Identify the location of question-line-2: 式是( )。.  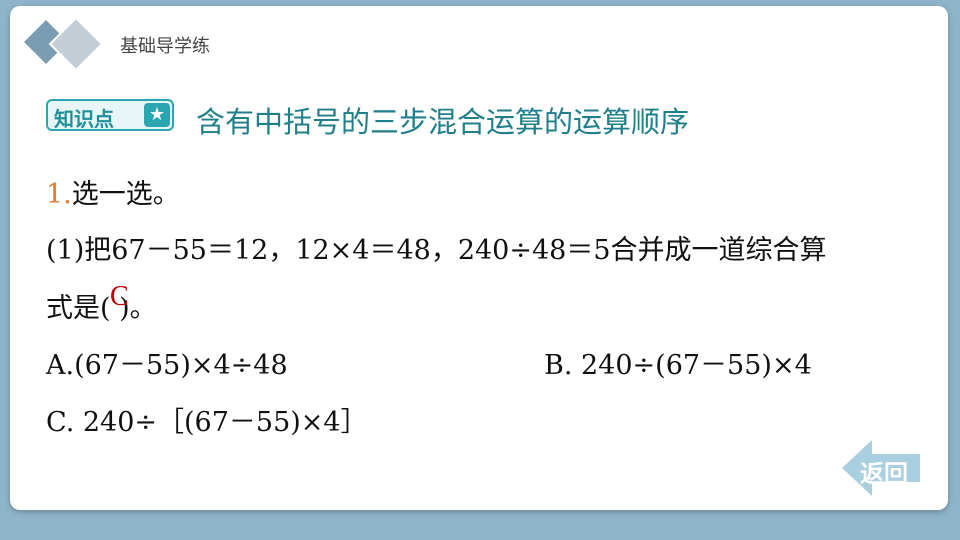
(101, 308).